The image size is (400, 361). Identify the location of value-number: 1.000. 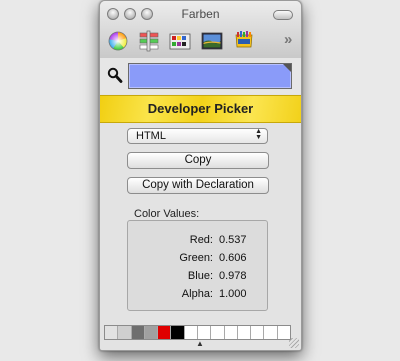
(233, 294).